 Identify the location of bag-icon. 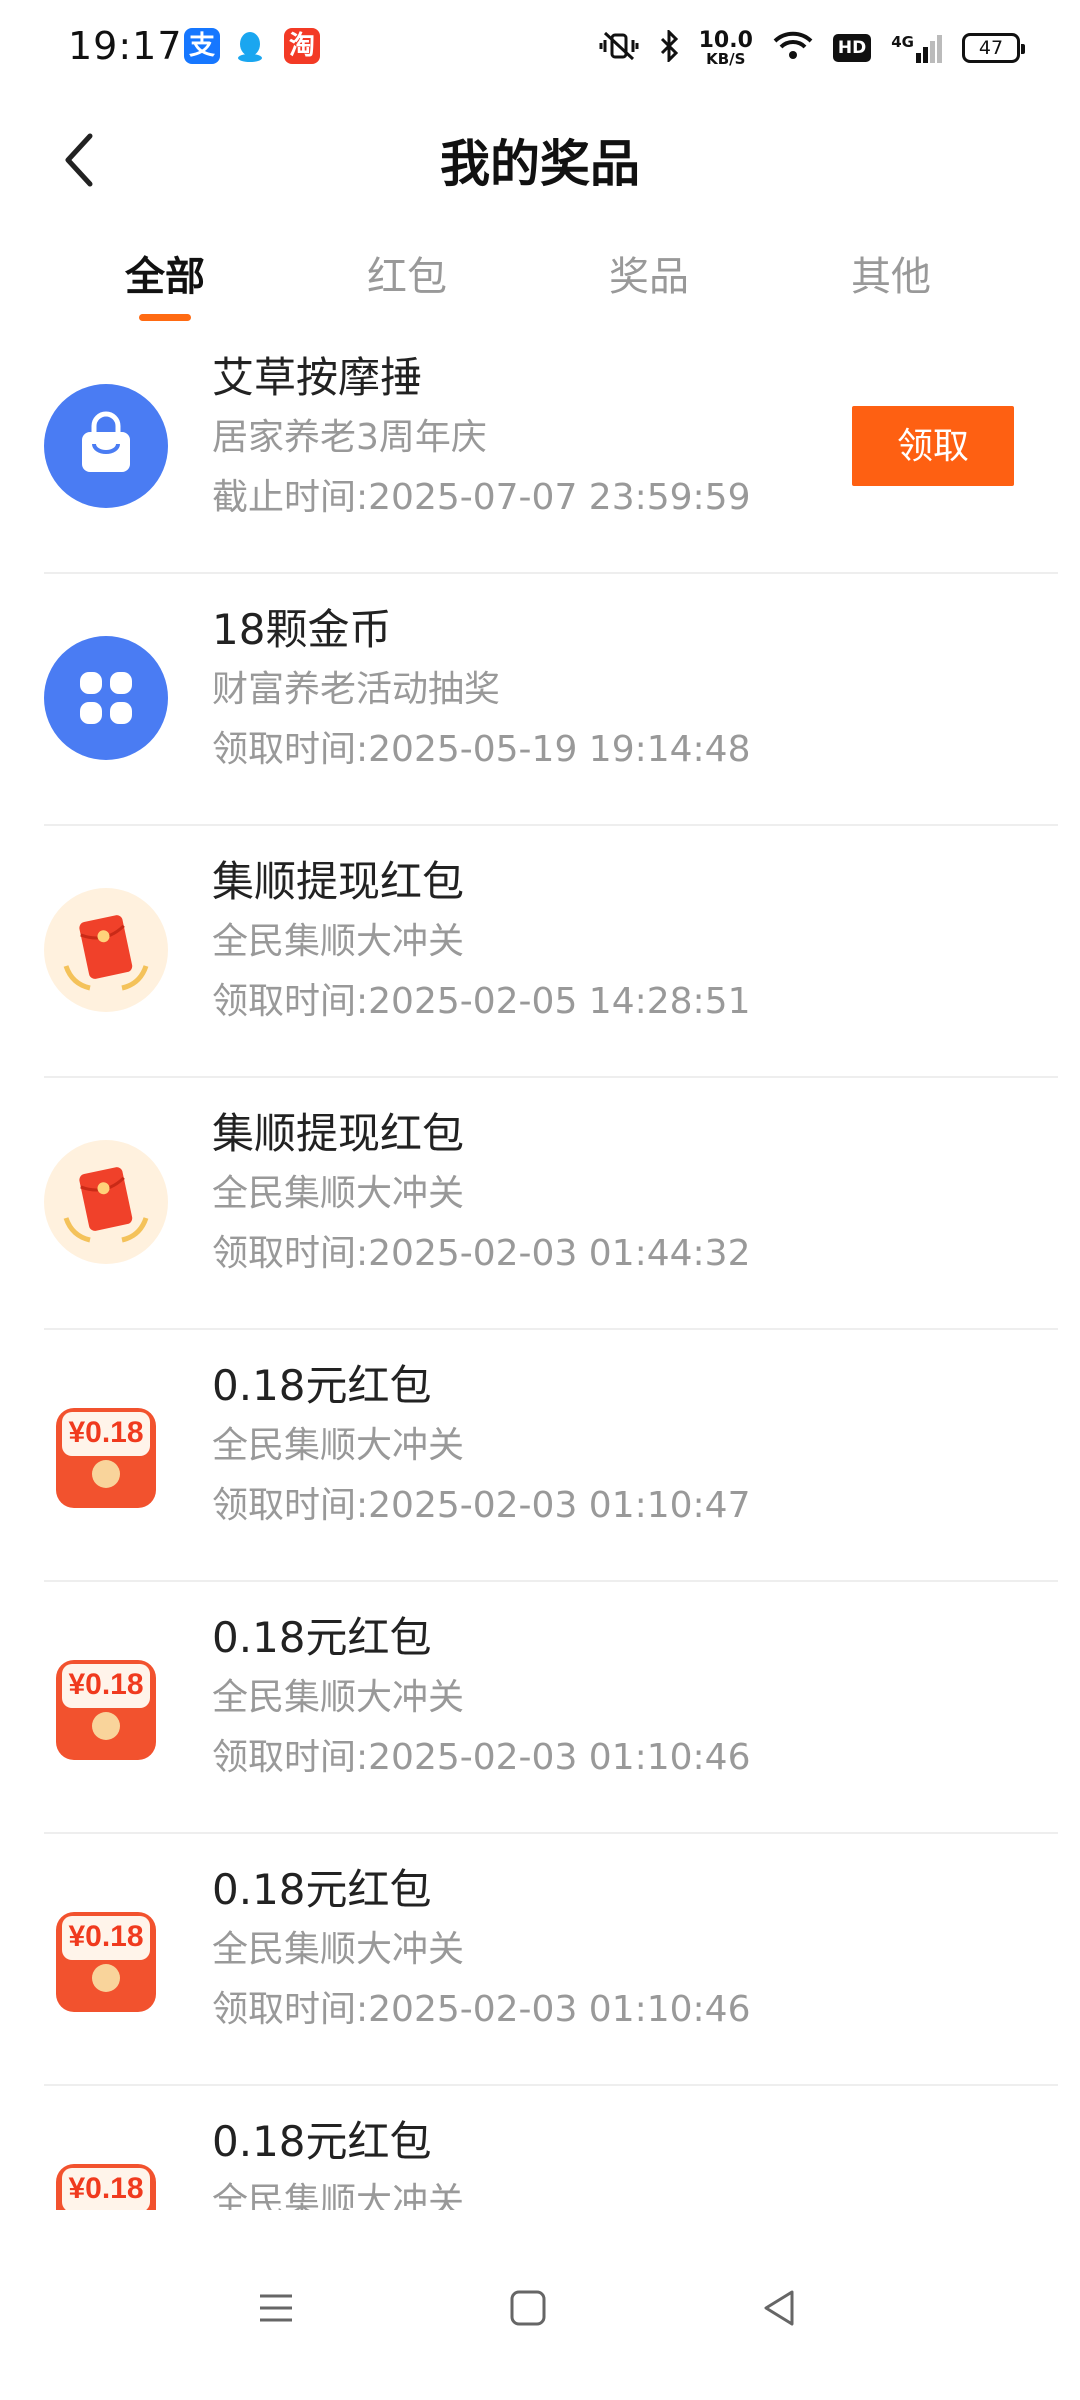
(106, 446).